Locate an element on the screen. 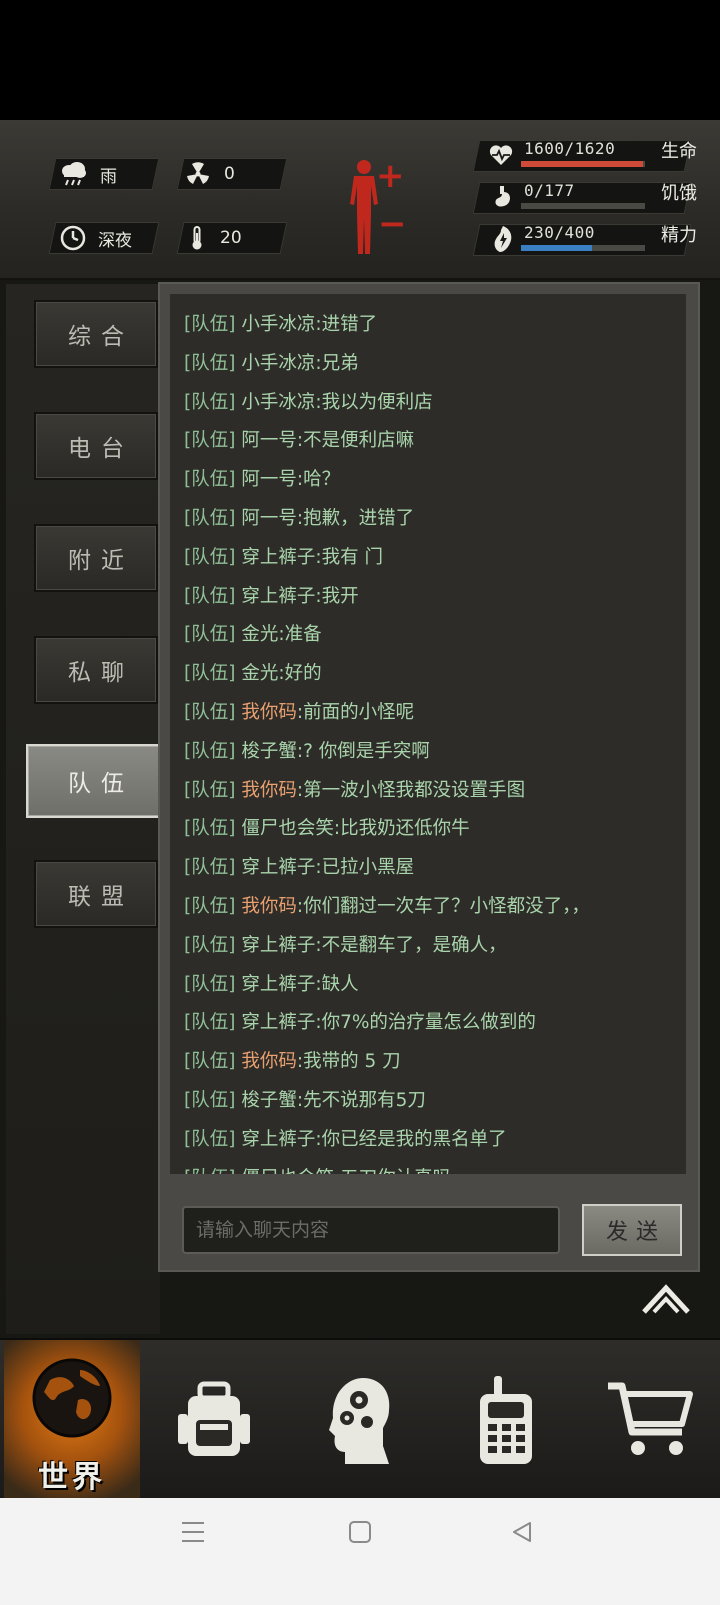 Image resolution: width=720 pixels, height=1605 pixels. chat-message: [队伍] 僵尸也会笑:五刀你认真吗 is located at coordinates (317, 1170).